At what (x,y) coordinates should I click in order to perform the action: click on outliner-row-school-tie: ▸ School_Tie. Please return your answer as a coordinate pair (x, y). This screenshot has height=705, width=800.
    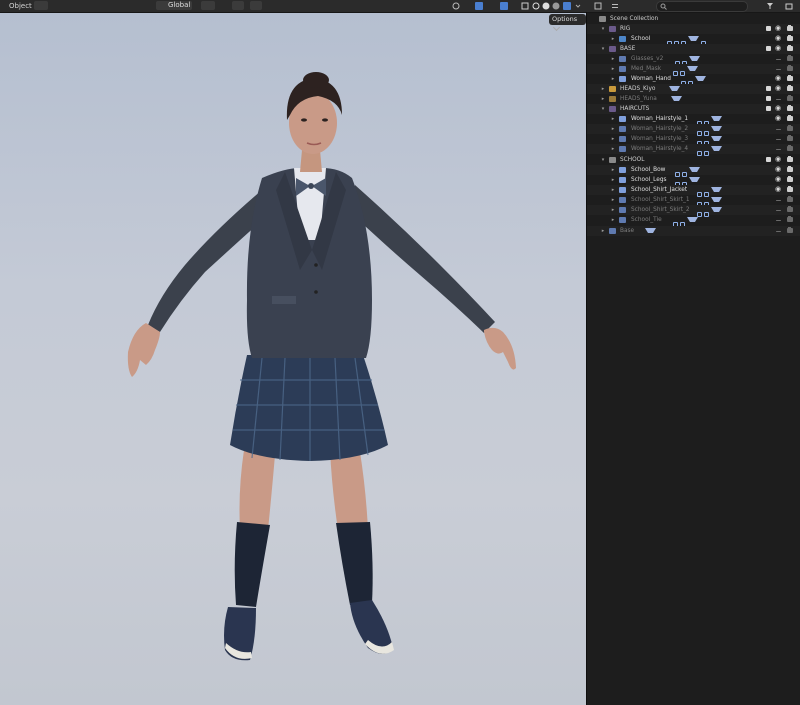
    Looking at the image, I should click on (693, 221).